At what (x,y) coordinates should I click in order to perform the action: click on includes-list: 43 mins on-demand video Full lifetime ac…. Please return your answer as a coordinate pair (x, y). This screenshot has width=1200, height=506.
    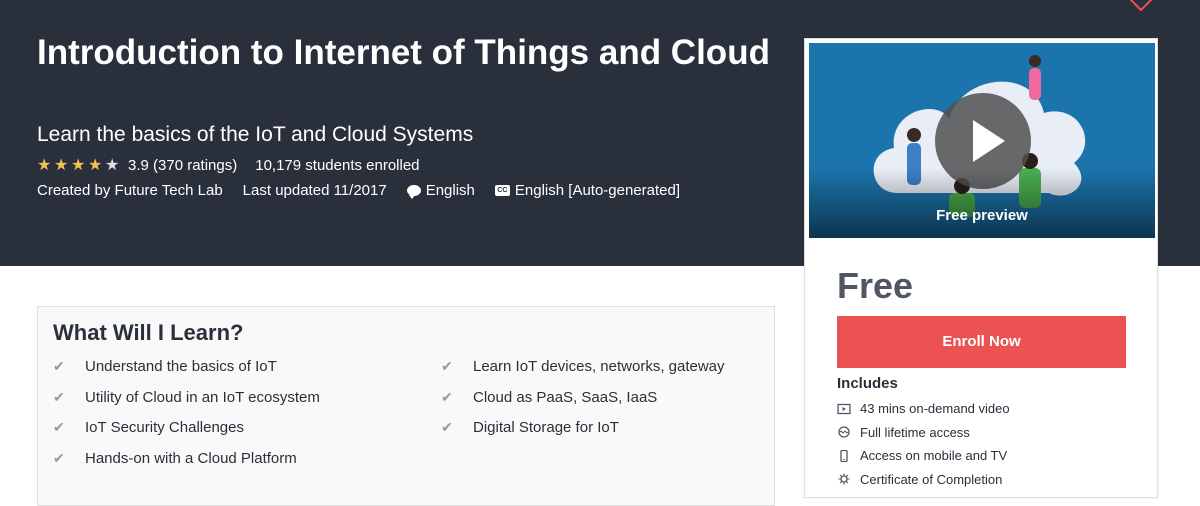
    Looking at the image, I should click on (923, 444).